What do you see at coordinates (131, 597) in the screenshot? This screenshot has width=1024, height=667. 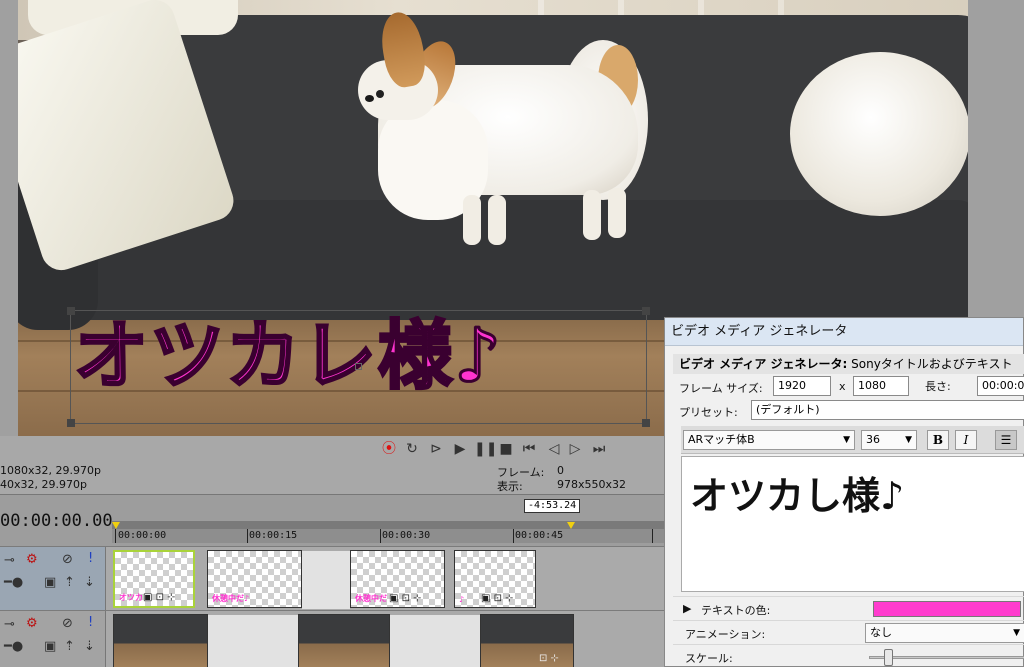 I see `clip-label: オツカ` at bounding box center [131, 597].